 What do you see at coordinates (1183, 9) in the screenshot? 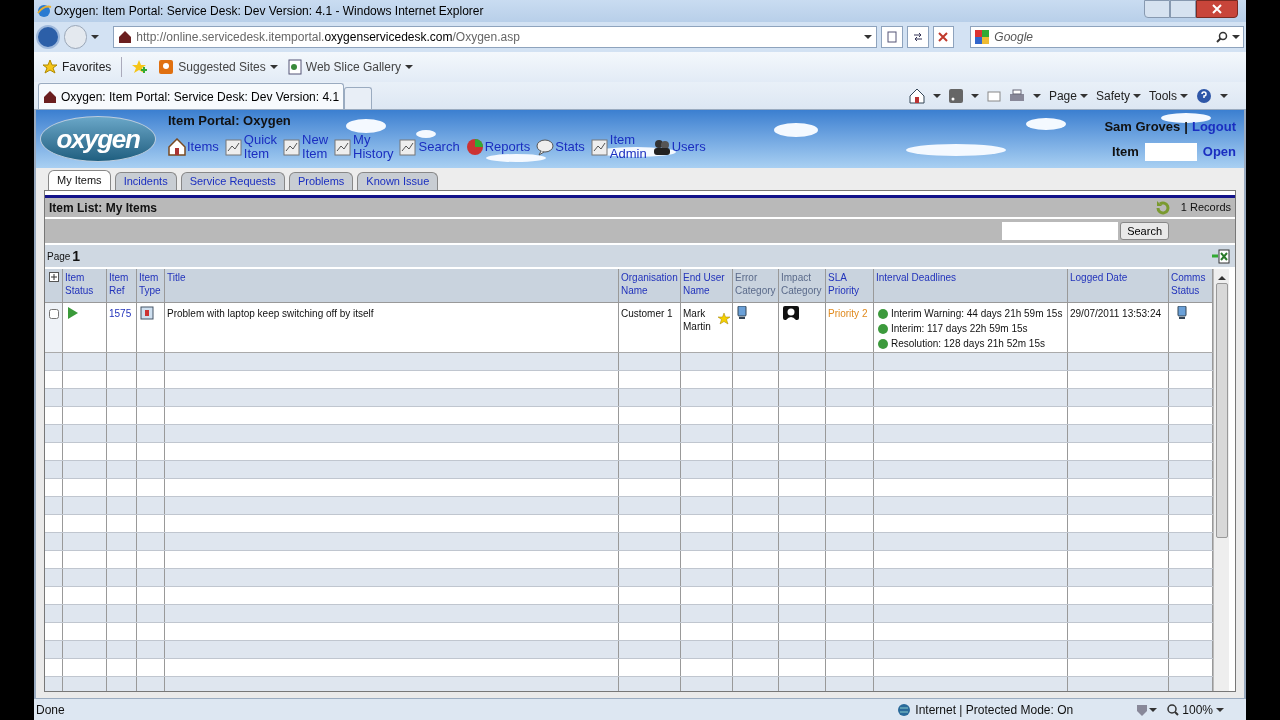
I see `restore-button` at bounding box center [1183, 9].